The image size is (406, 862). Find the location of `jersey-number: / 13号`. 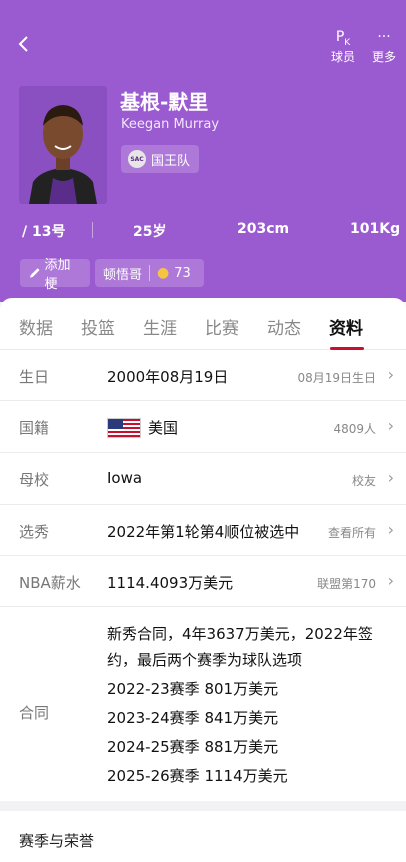

jersey-number: / 13号 is located at coordinates (44, 232).